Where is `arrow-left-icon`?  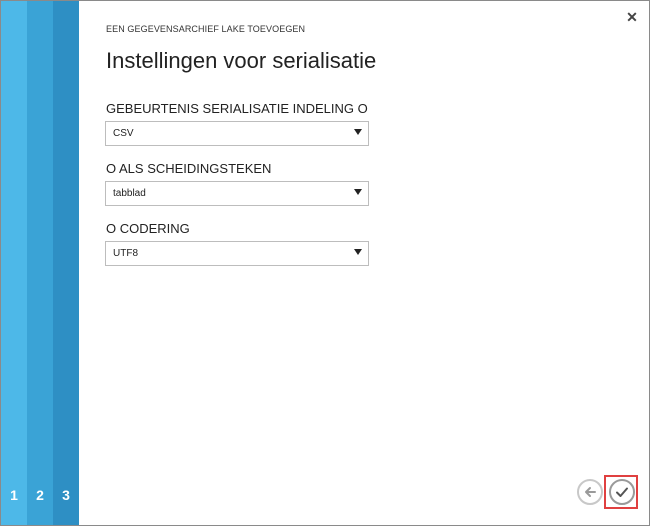 arrow-left-icon is located at coordinates (590, 492).